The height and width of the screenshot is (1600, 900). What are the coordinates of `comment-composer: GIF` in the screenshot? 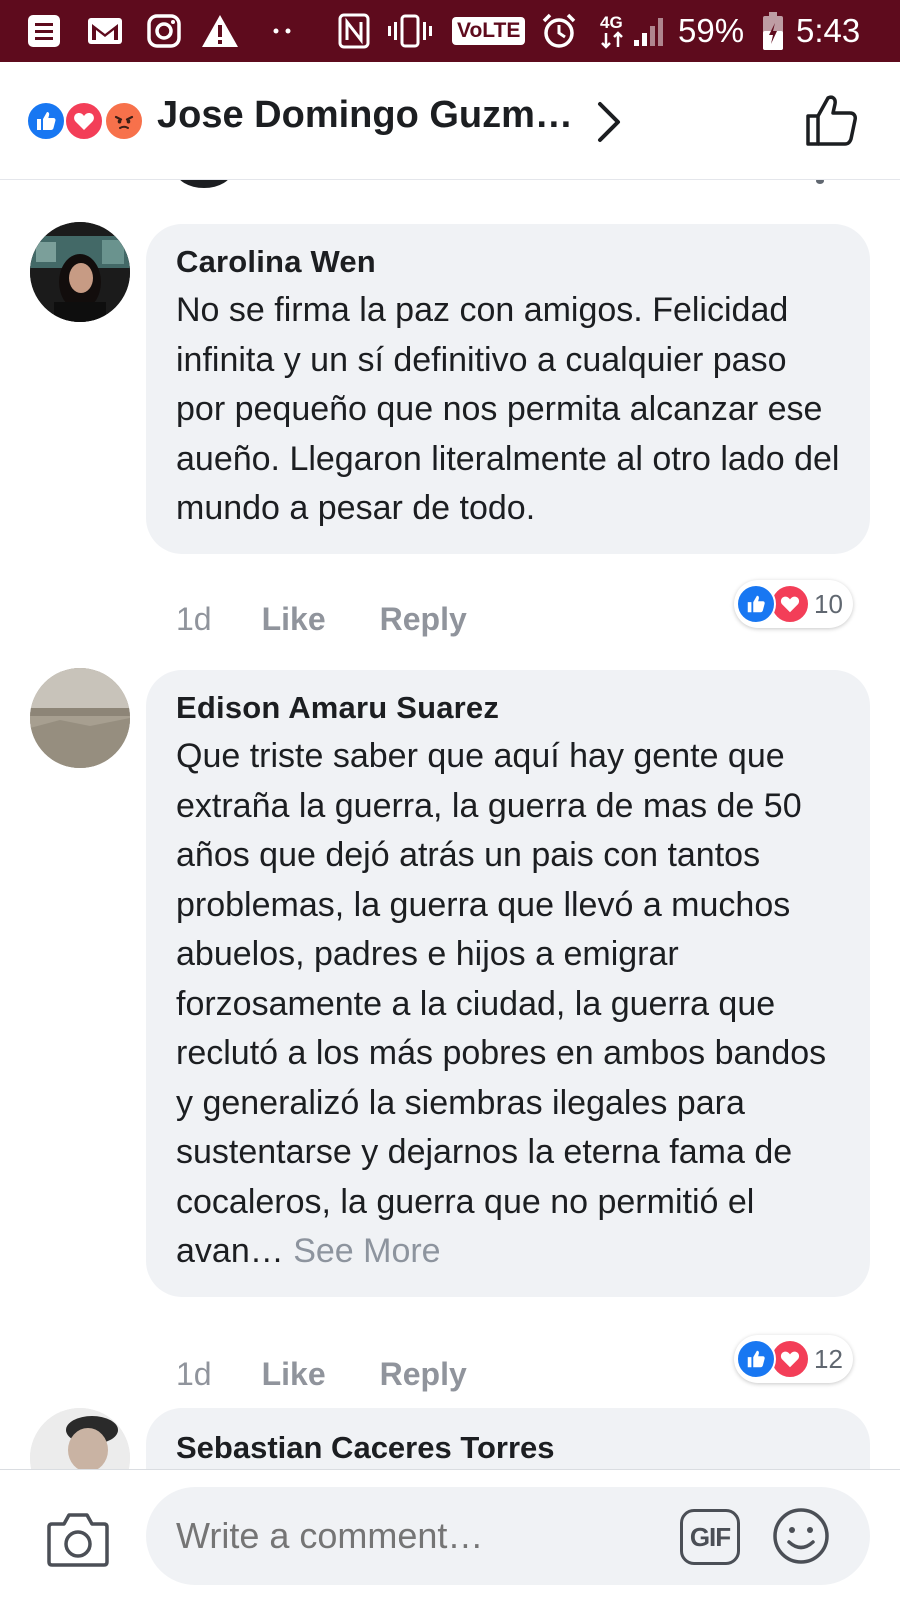 It's located at (450, 1534).